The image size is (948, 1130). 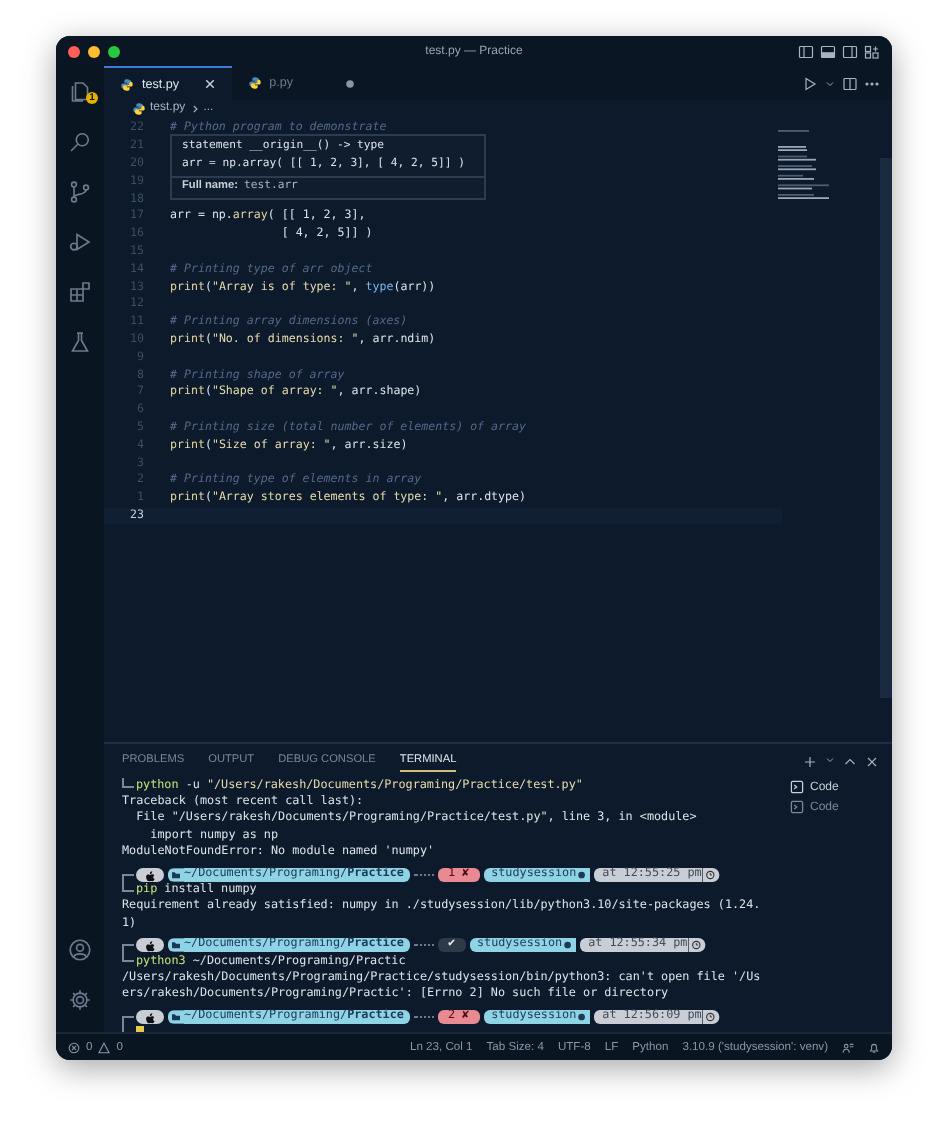 I want to click on notifications-bell-icon, so click(x=874, y=1047).